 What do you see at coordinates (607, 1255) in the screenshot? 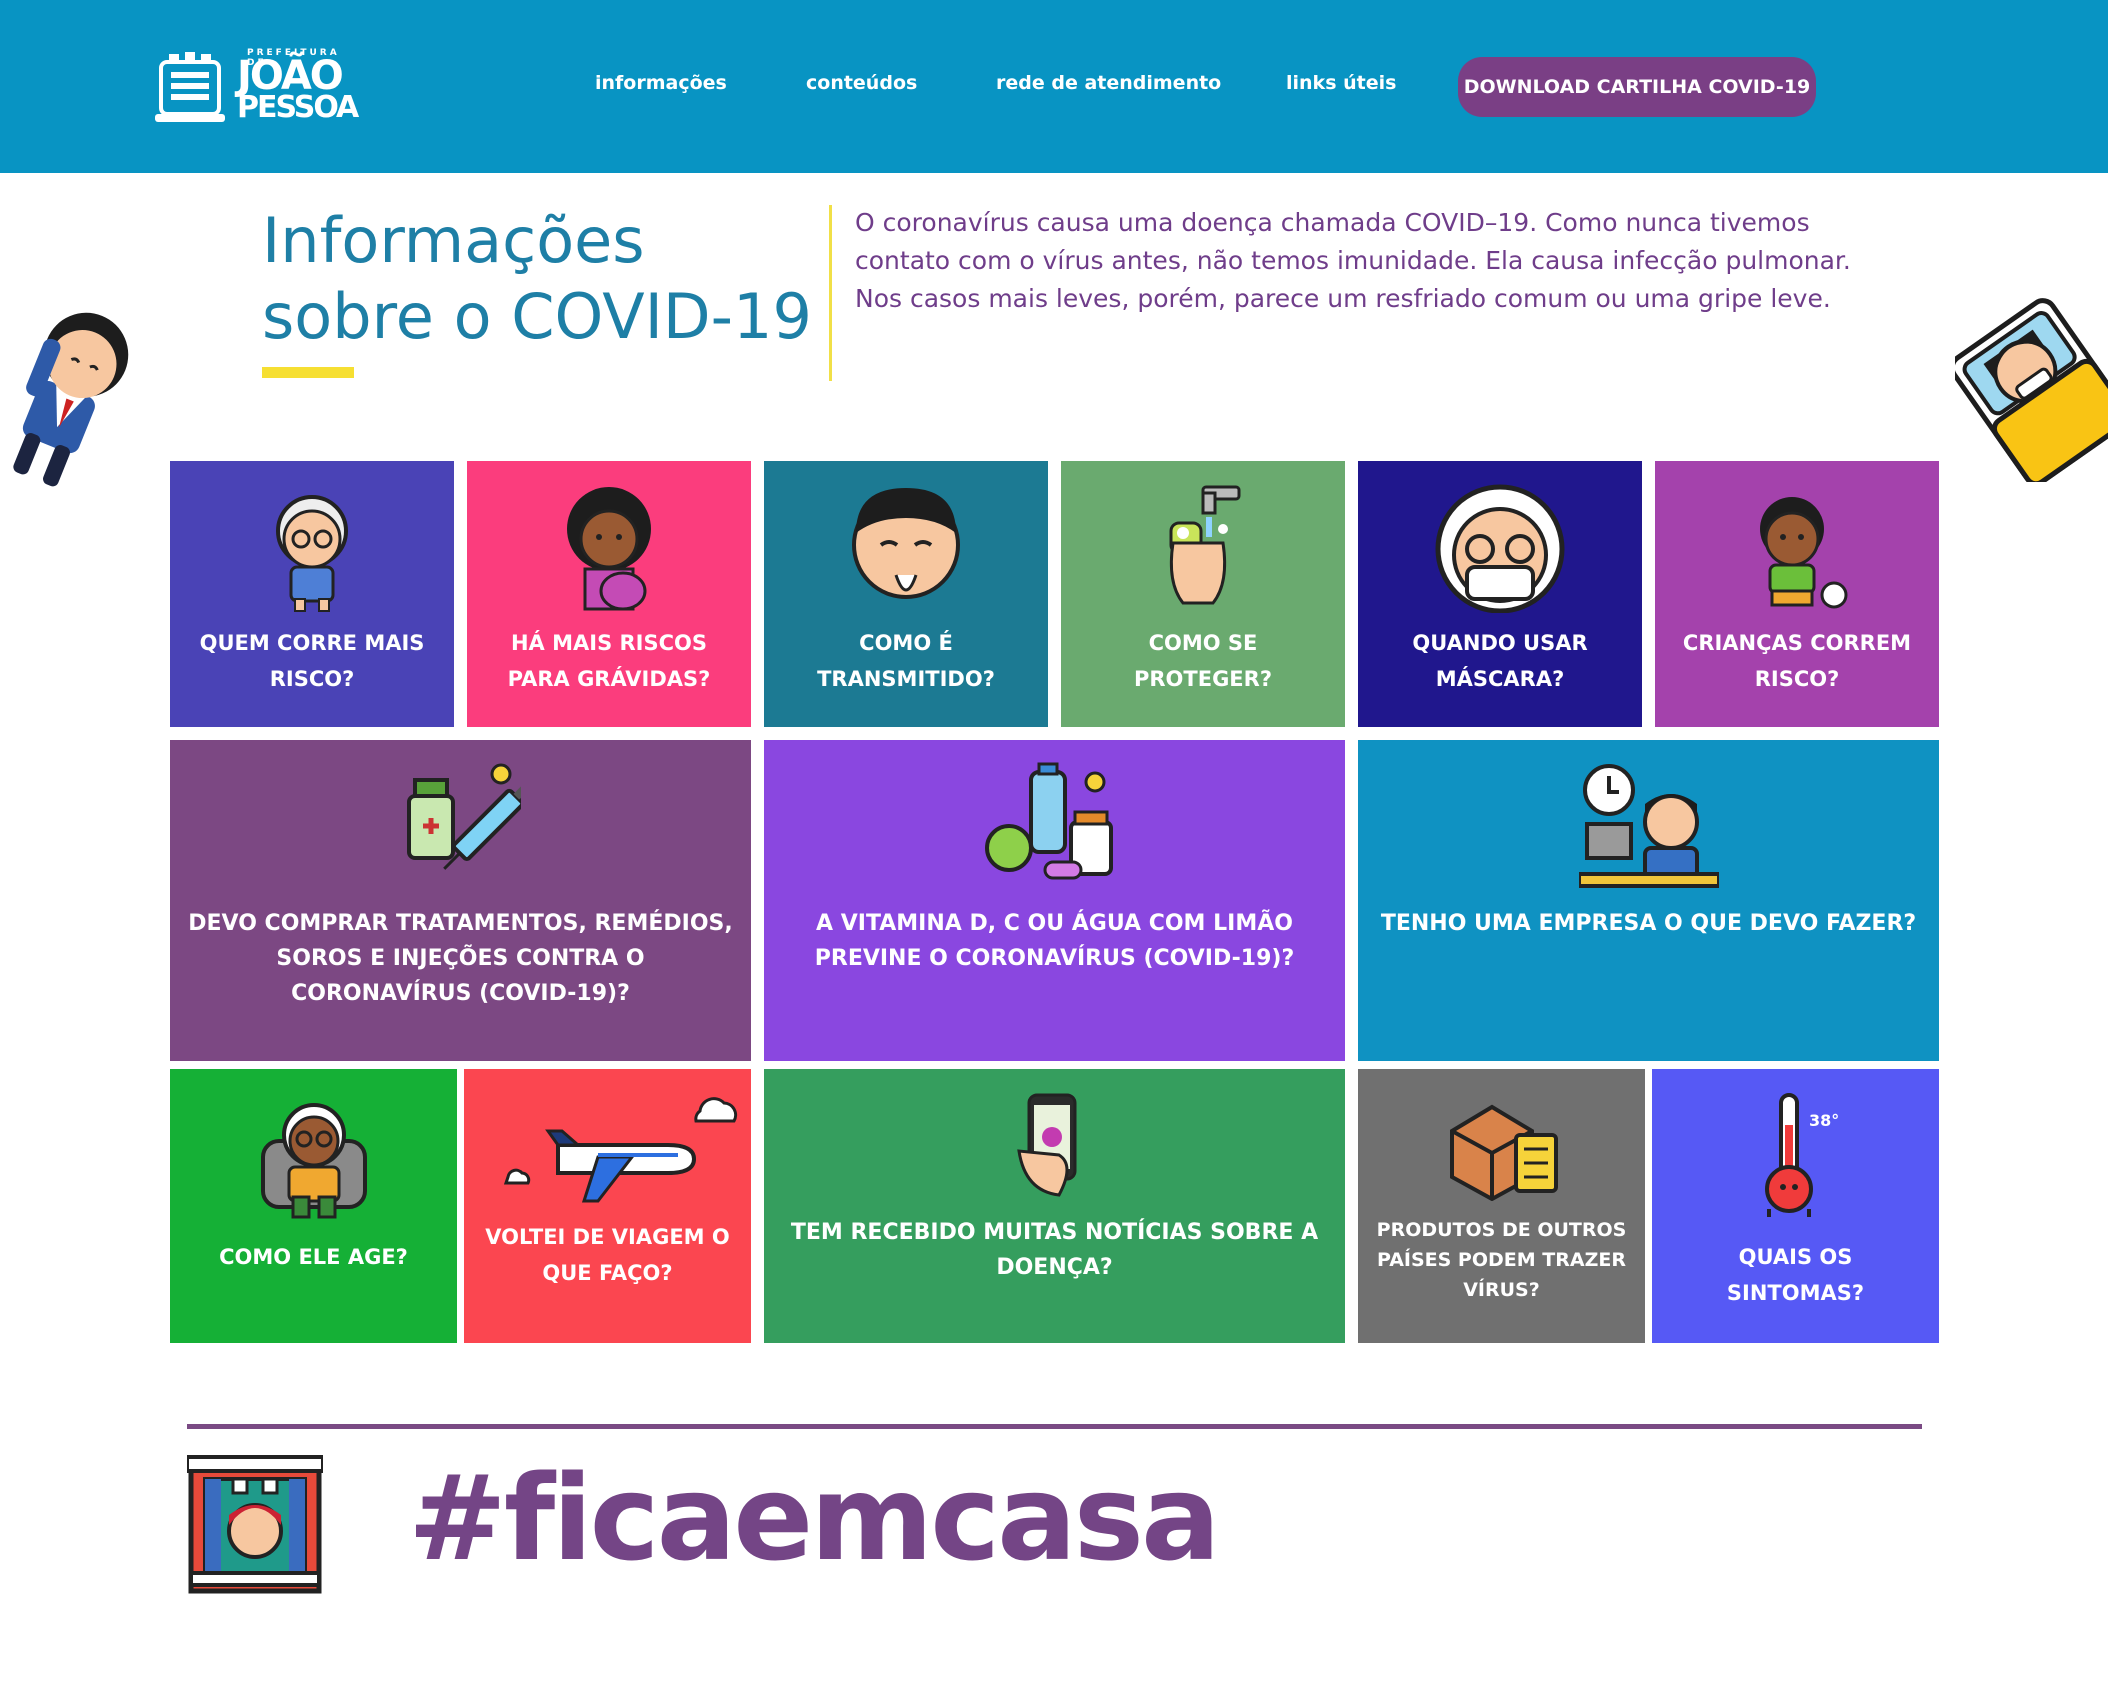
I see `tile-label: VOLTEI DE VIAGEM O QUE FAÇO?` at bounding box center [607, 1255].